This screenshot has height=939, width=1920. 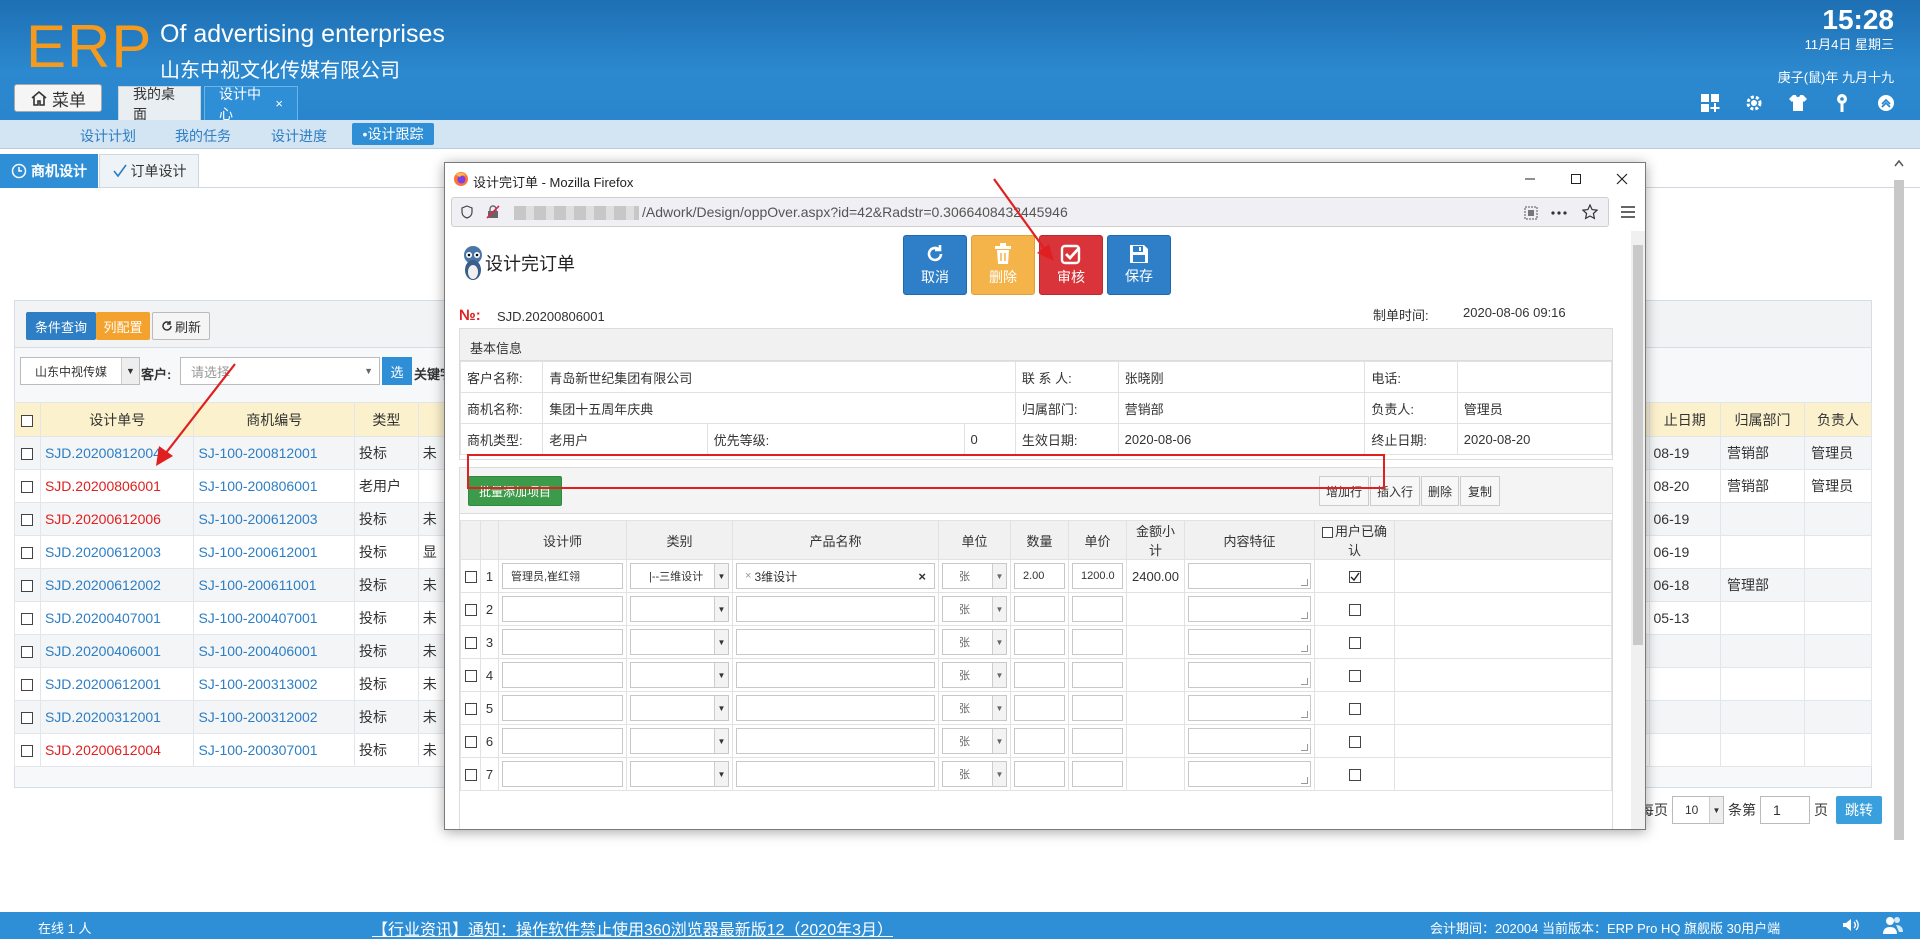 What do you see at coordinates (1097, 576) in the screenshot?
I see `price-input: 1200.0` at bounding box center [1097, 576].